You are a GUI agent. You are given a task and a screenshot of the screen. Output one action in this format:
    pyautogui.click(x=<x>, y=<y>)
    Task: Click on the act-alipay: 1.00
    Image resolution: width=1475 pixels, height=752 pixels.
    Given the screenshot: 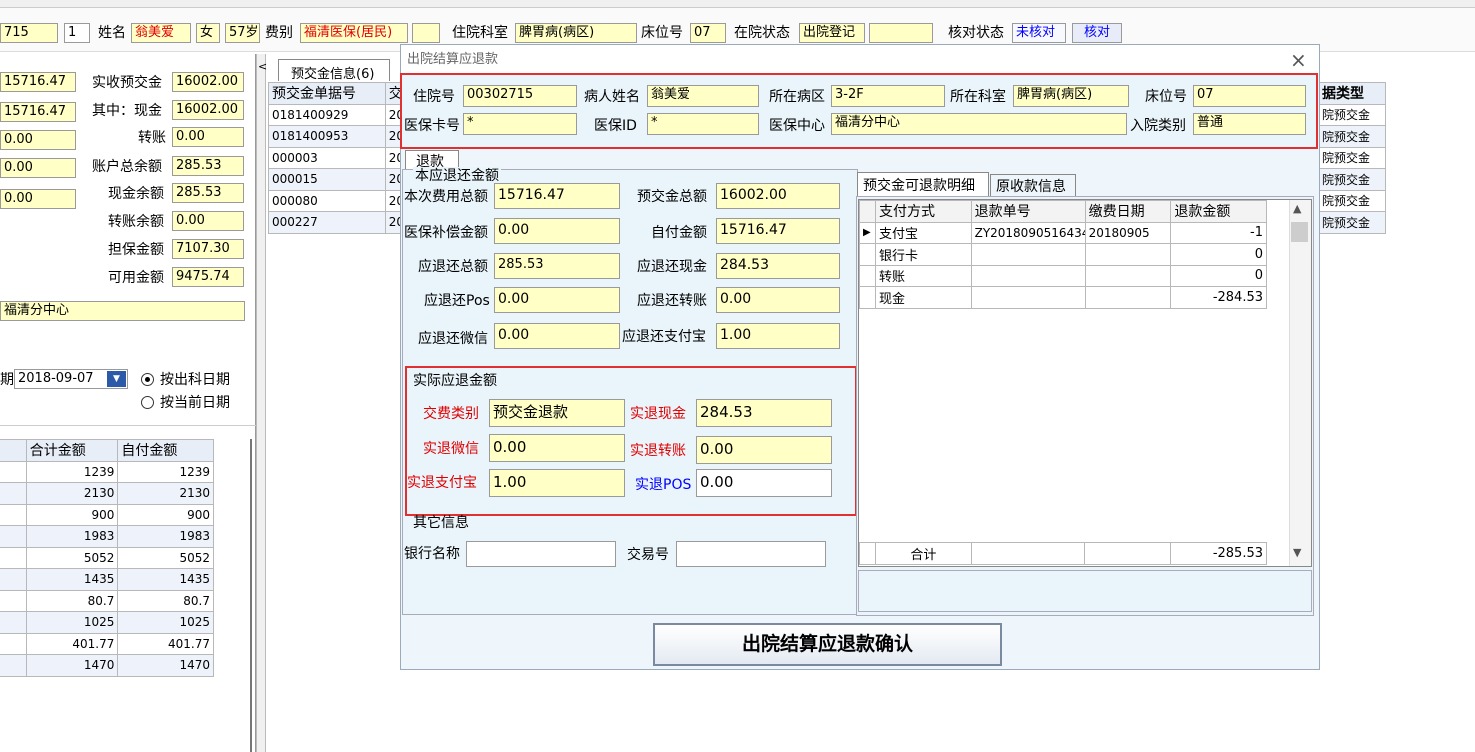 What is the action you would take?
    pyautogui.click(x=557, y=483)
    